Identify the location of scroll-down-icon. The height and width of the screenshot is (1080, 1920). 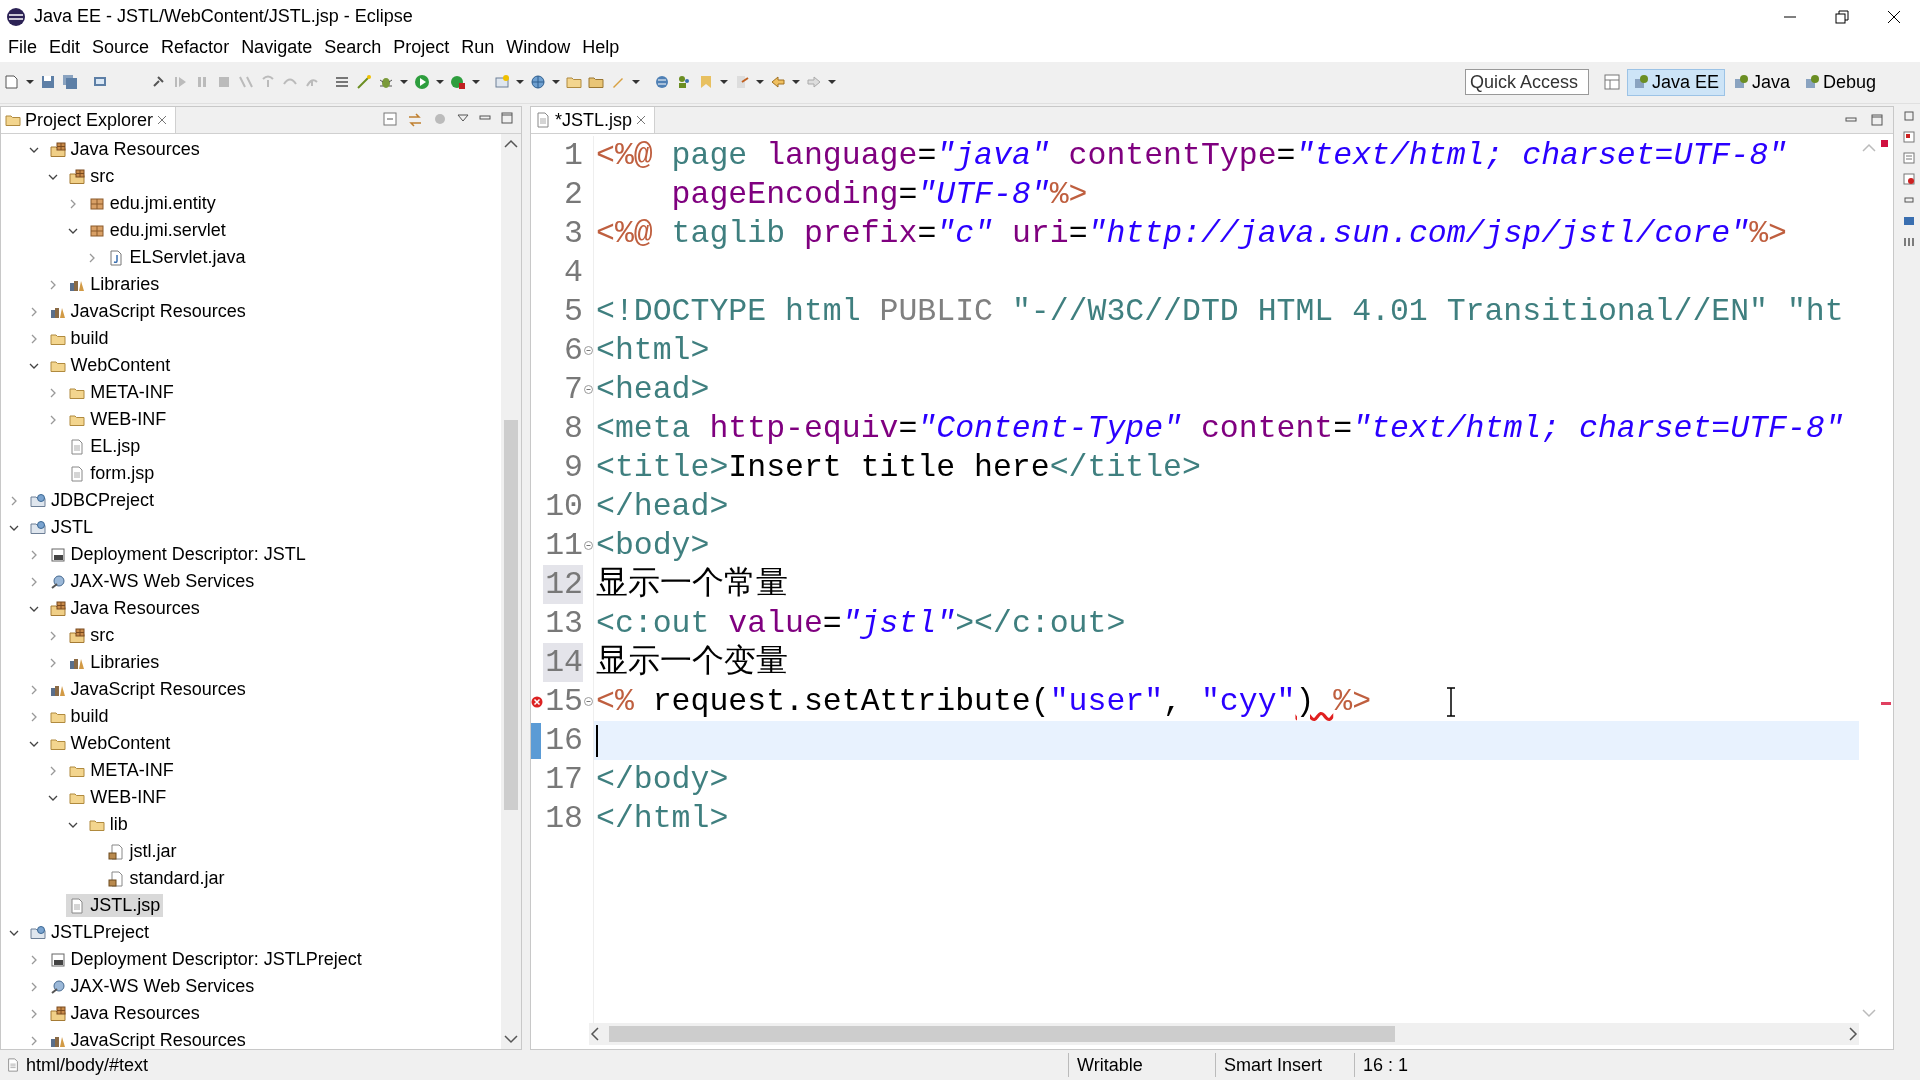
(511, 1039).